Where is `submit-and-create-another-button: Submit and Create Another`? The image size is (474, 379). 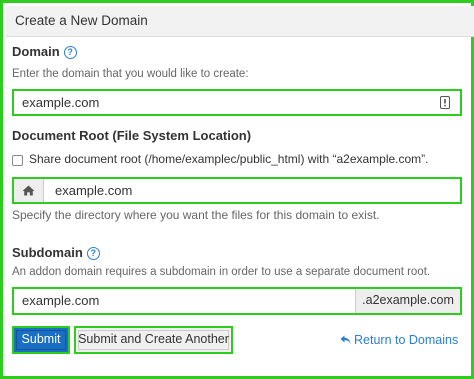 submit-and-create-another-button: Submit and Create Another is located at coordinates (153, 340).